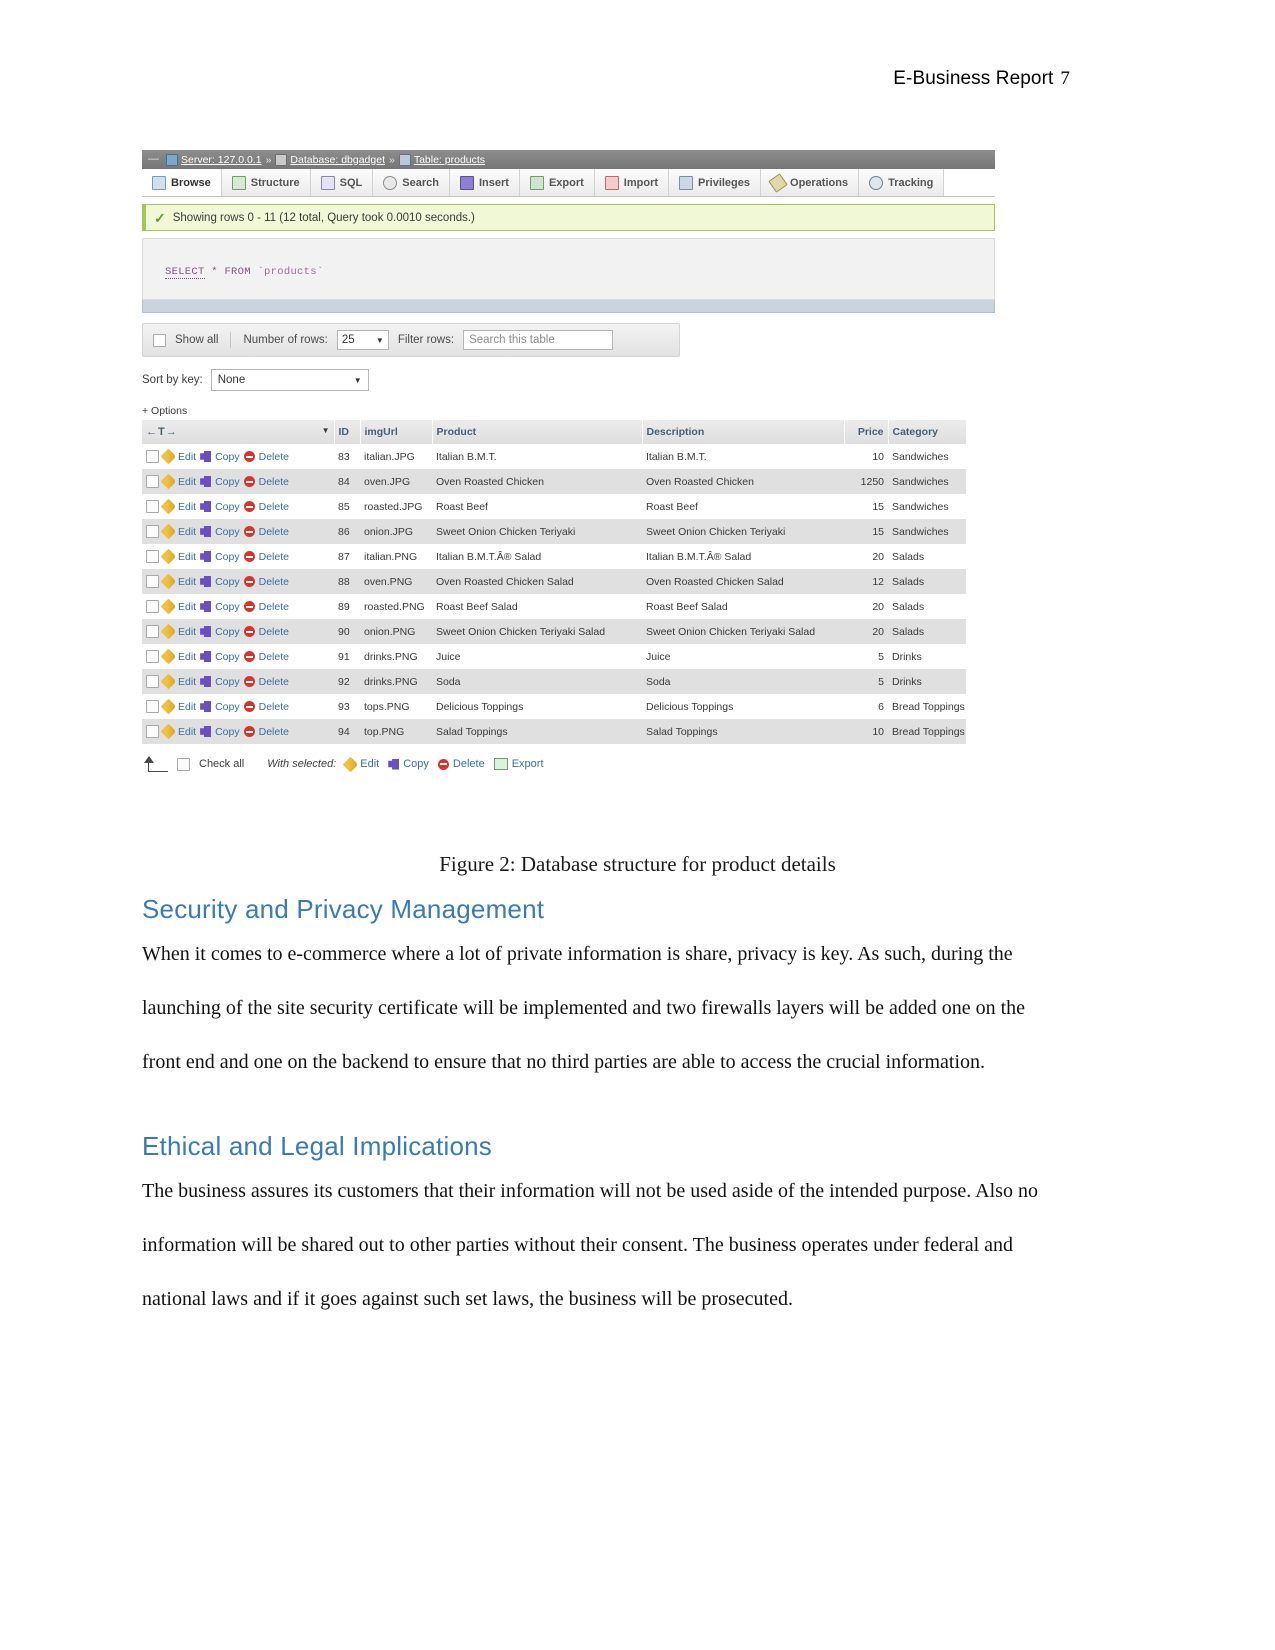 The image size is (1275, 1650). Describe the element at coordinates (518, 764) in the screenshot. I see `footer-export-action: Export` at that location.